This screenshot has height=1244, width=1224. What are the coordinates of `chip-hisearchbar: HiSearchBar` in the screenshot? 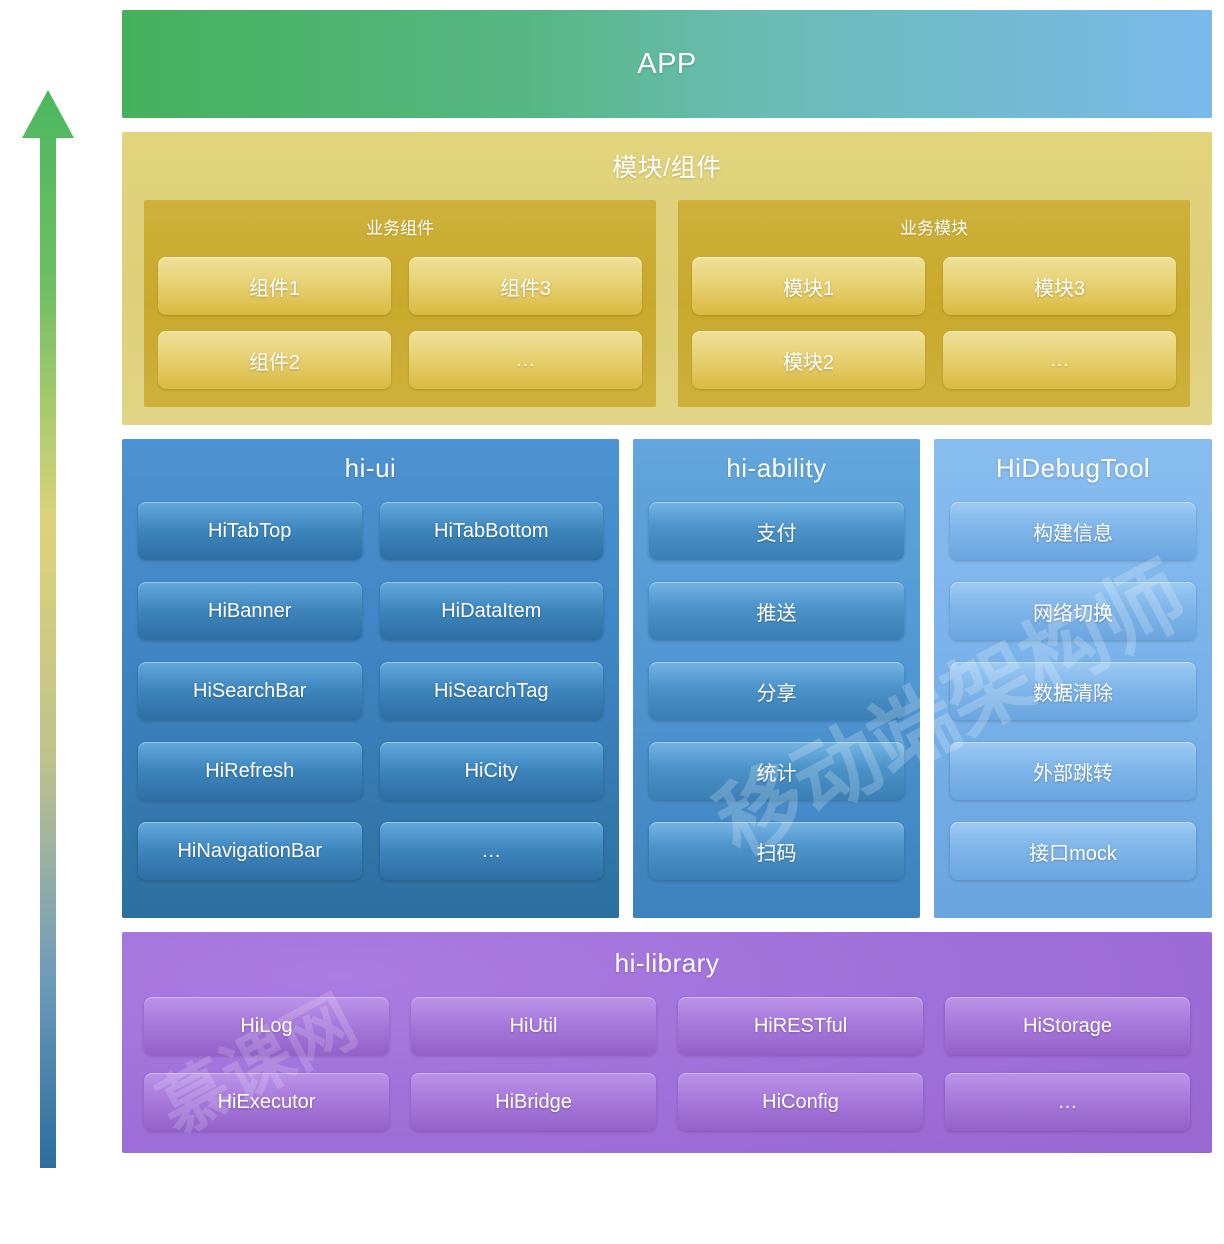 It's located at (250, 691).